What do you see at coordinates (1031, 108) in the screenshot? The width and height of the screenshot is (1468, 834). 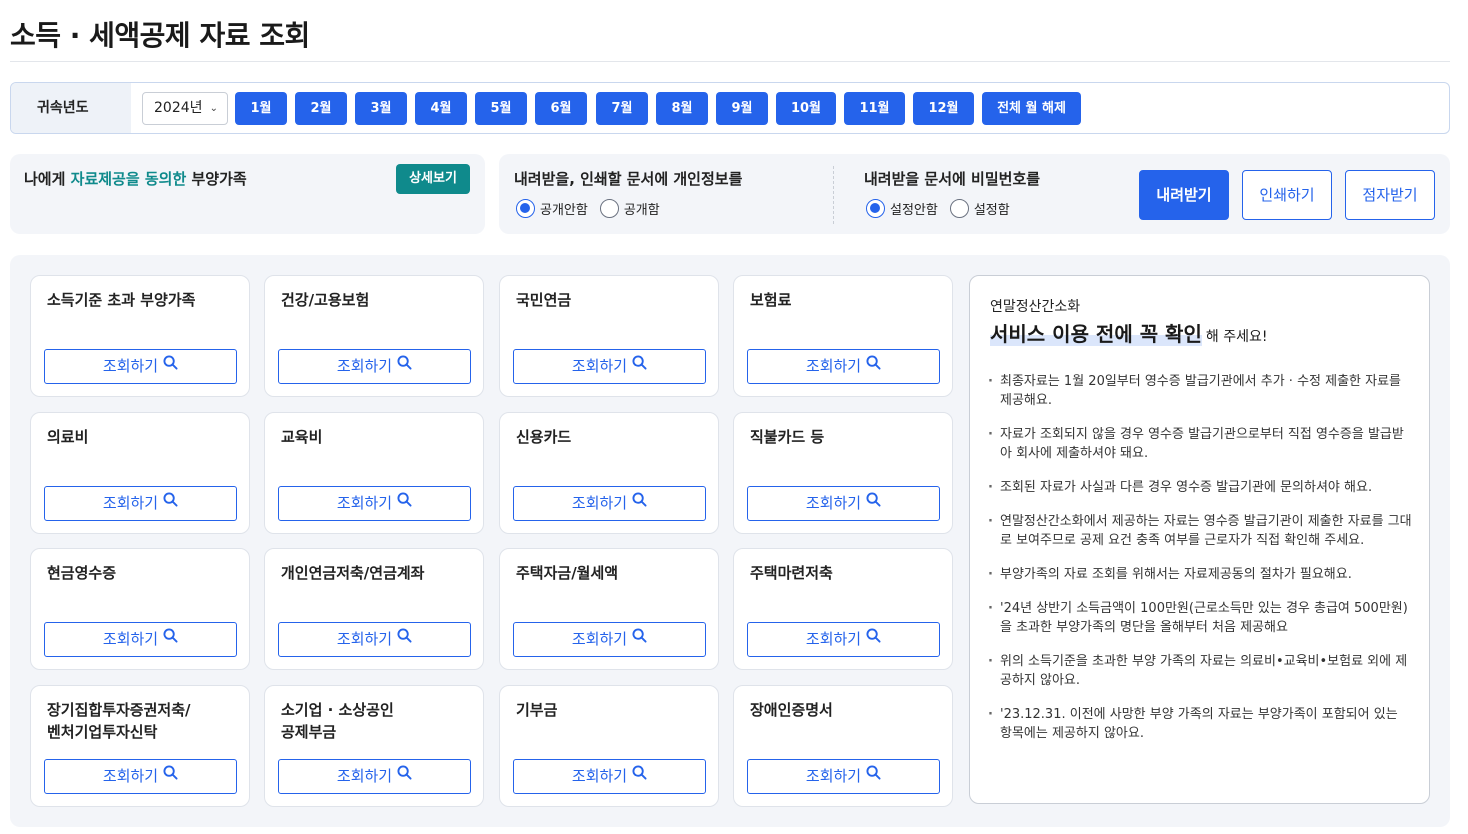 I see `clear-all-months-button: 전체 월 해제` at bounding box center [1031, 108].